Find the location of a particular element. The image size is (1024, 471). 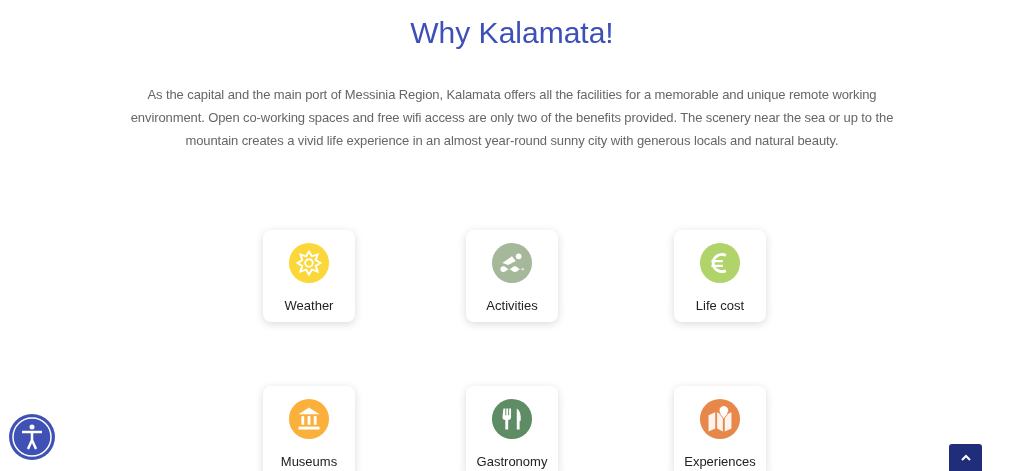

accessibility-icon is located at coordinates (32, 437).